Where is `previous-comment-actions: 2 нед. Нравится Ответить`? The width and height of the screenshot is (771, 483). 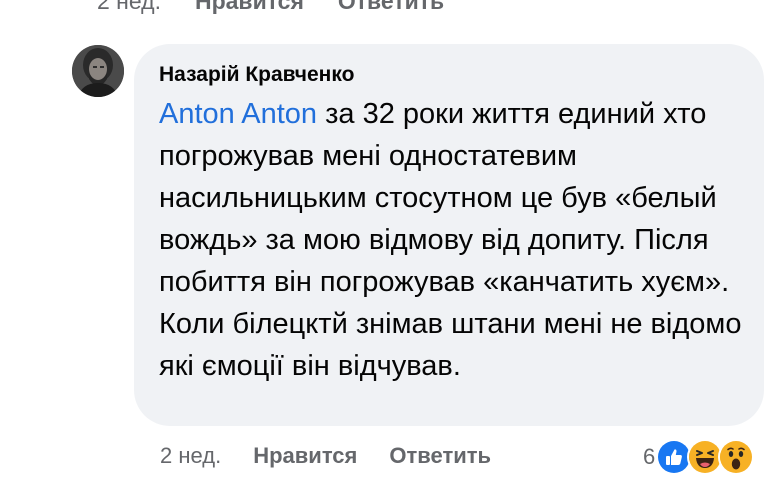 previous-comment-actions: 2 нед. Нравится Ответить is located at coordinates (270, 8).